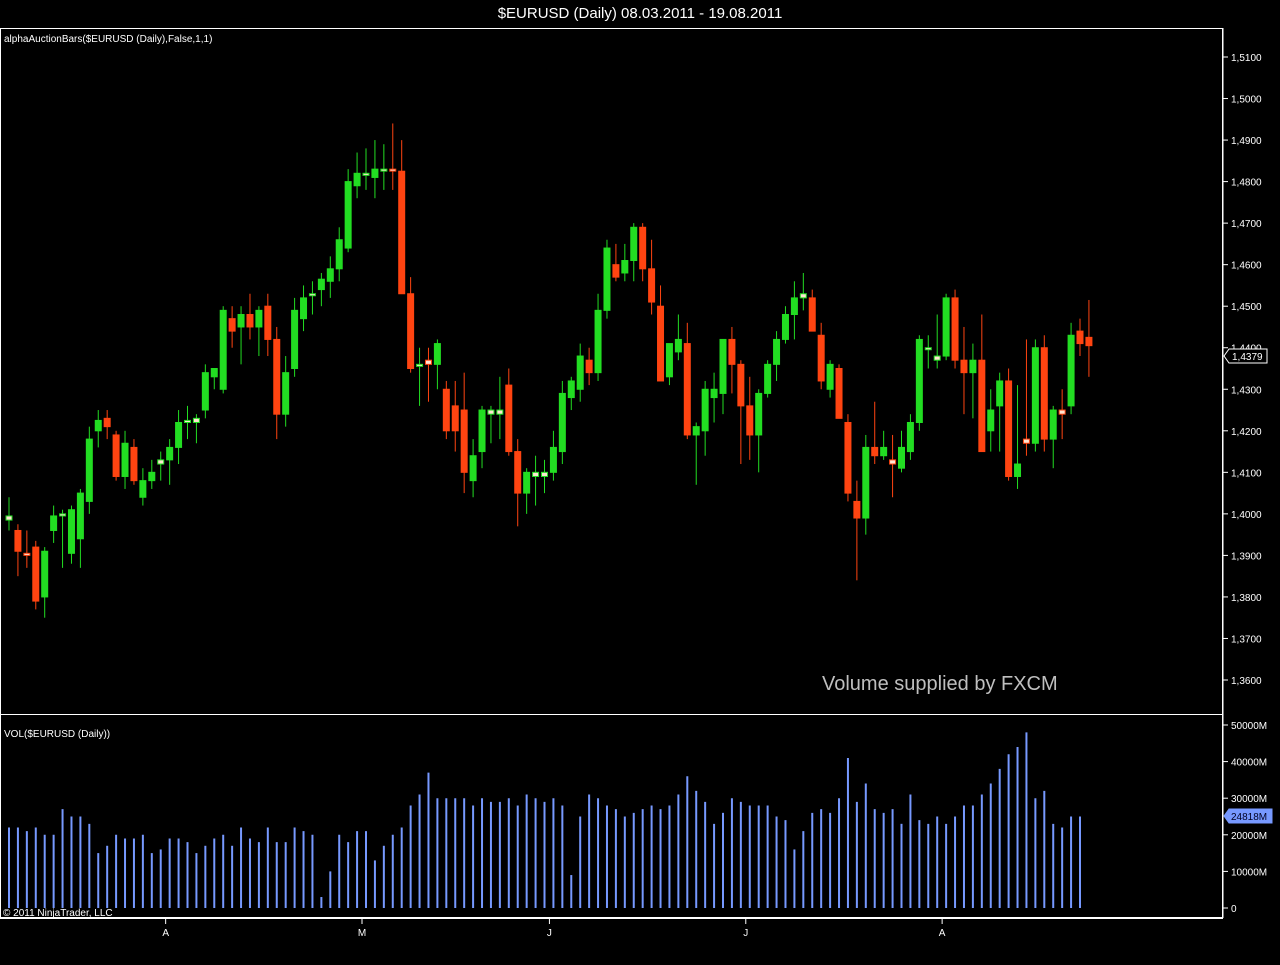 The height and width of the screenshot is (965, 1280). Describe the element at coordinates (554, 928) in the screenshot. I see `date-axis: AMJJA` at that location.